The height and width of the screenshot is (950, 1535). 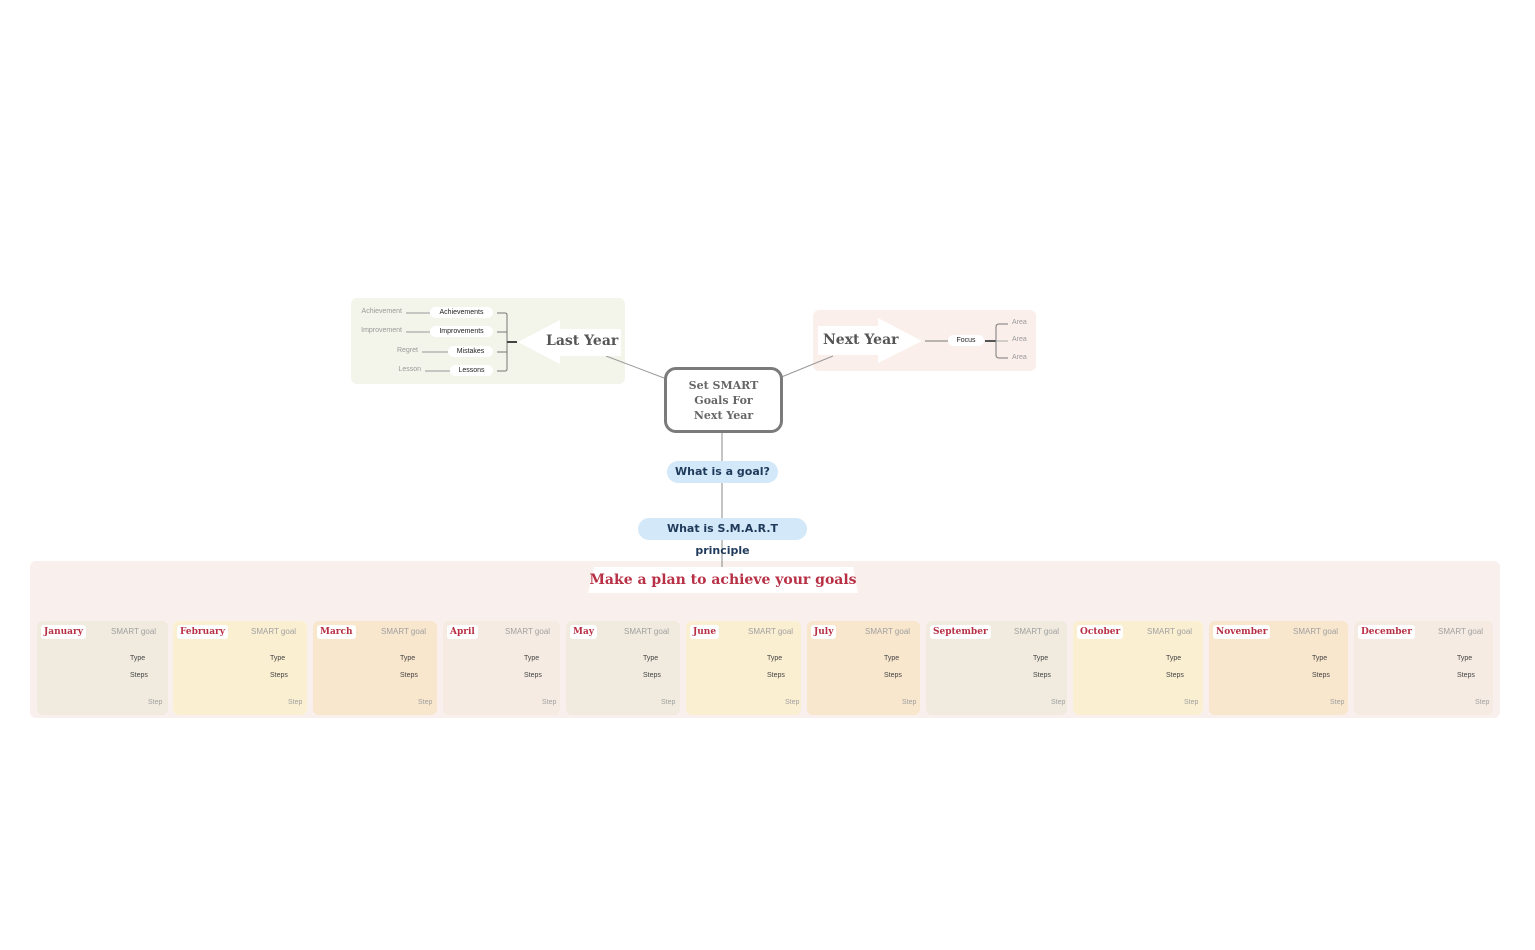 What do you see at coordinates (203, 632) in the screenshot?
I see `month-label: February` at bounding box center [203, 632].